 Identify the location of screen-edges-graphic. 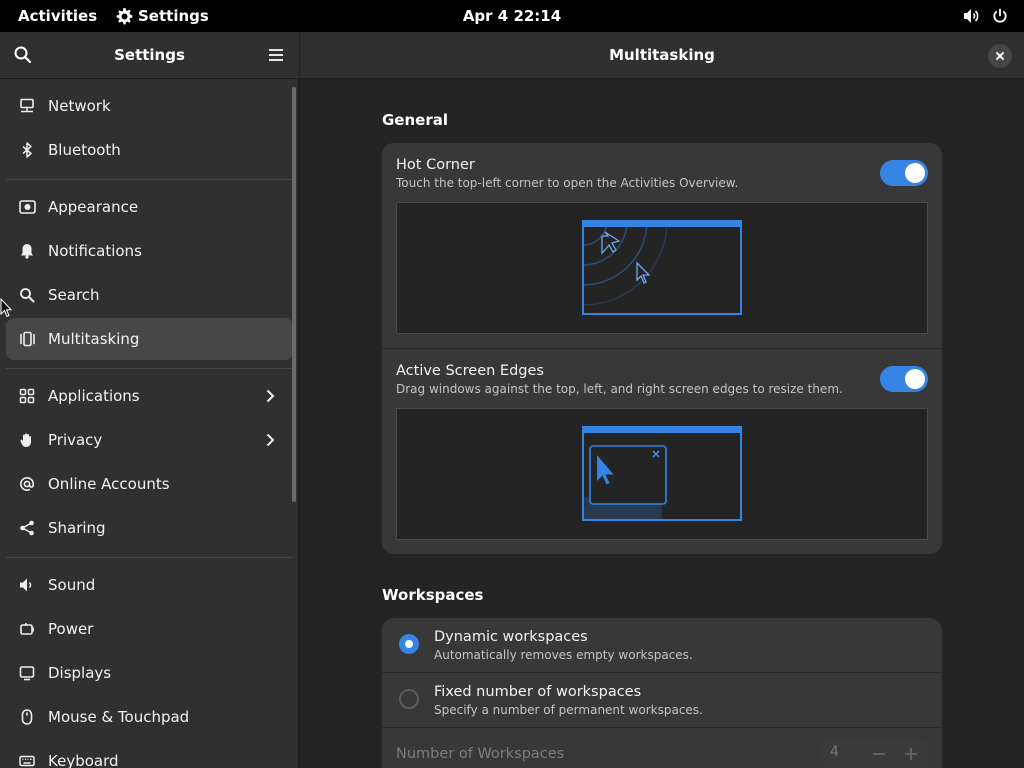
(662, 473).